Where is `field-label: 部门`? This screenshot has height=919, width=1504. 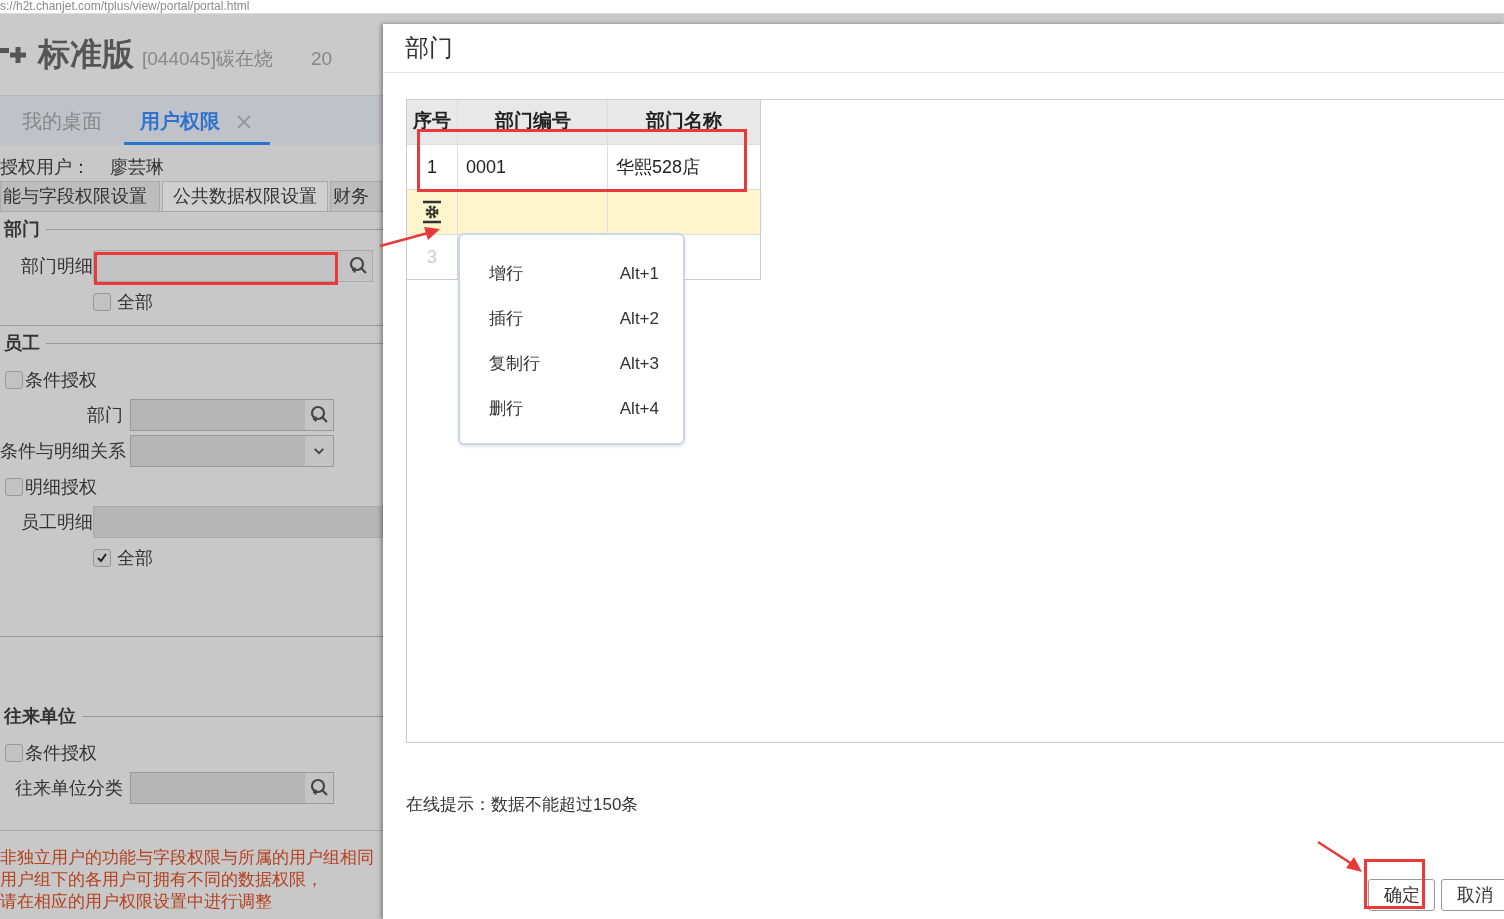
field-label: 部门 is located at coordinates (105, 415).